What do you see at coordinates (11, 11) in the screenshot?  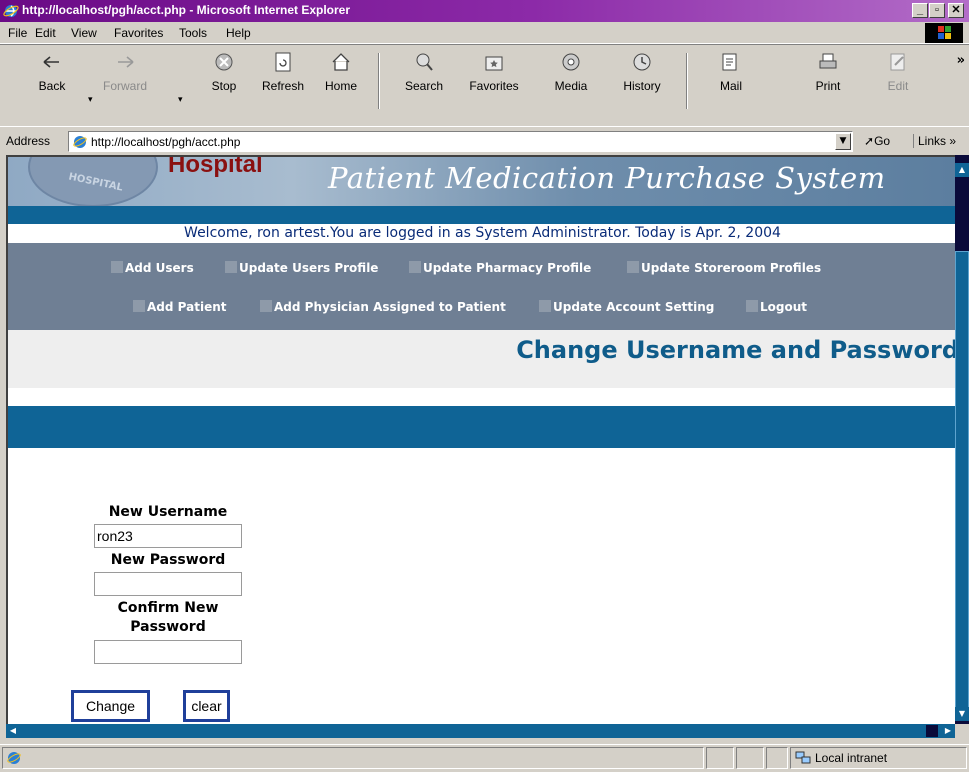 I see `ie-logo-icon` at bounding box center [11, 11].